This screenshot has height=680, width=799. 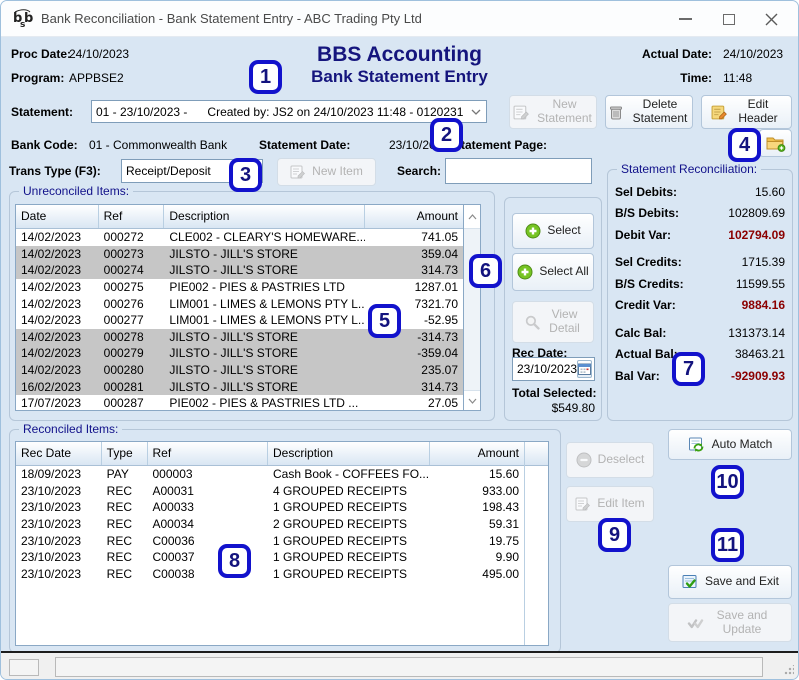 I want to click on scroll-down-icon, so click(x=472, y=400).